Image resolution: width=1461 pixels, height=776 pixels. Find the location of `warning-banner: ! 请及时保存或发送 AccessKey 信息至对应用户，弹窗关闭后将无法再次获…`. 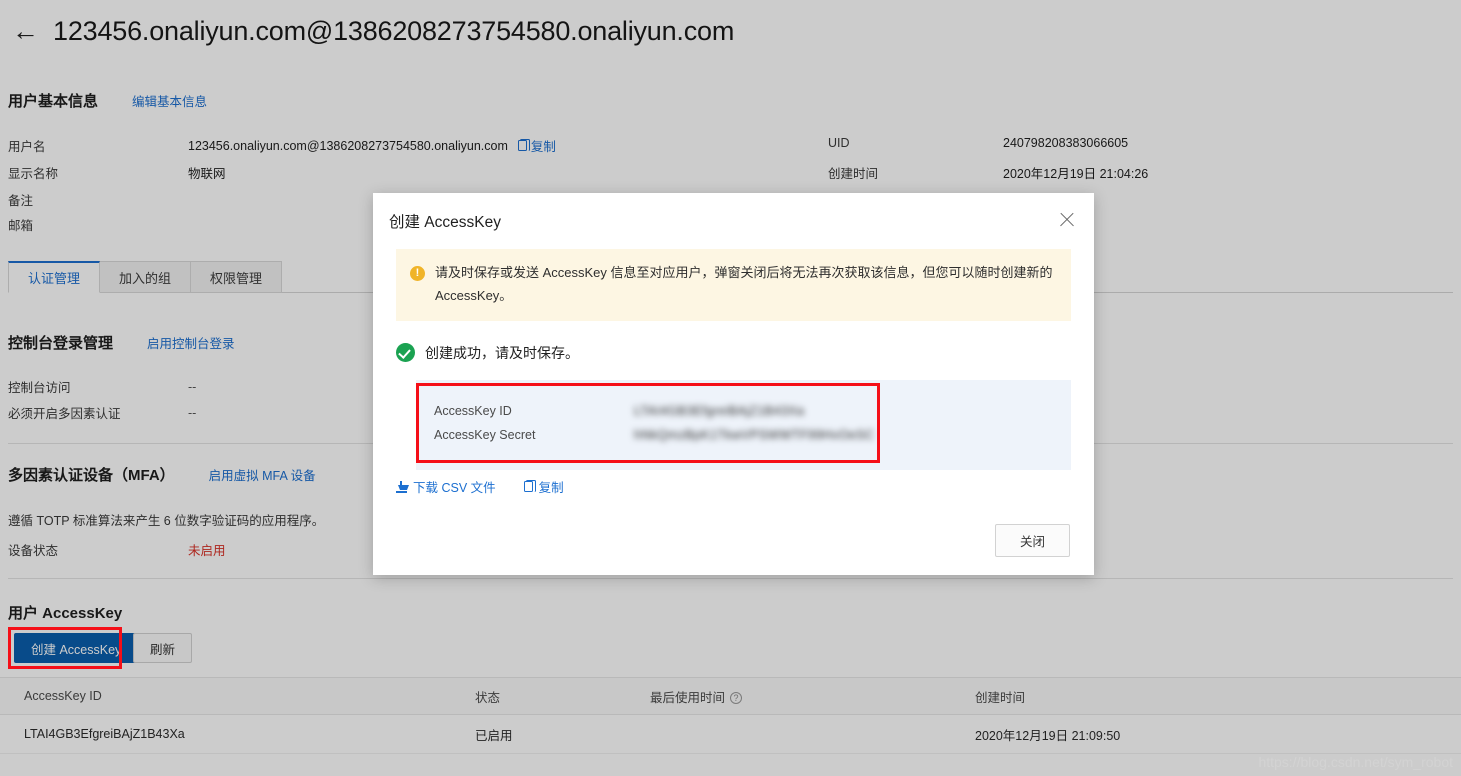

warning-banner: ! 请及时保存或发送 AccessKey 信息至对应用户，弹窗关闭后将无法再次获… is located at coordinates (733, 285).